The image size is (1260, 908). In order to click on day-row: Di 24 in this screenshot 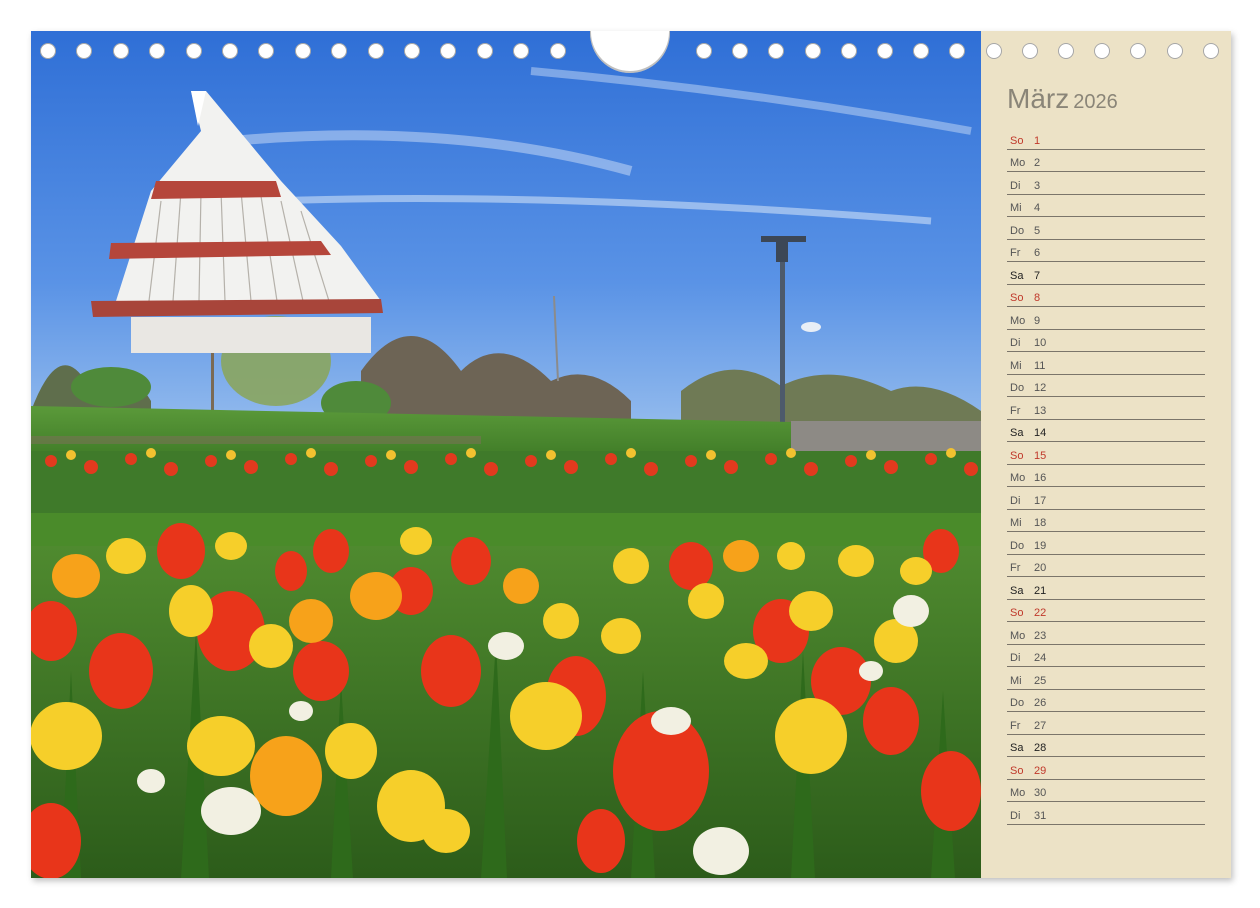, I will do `click(1106, 656)`.